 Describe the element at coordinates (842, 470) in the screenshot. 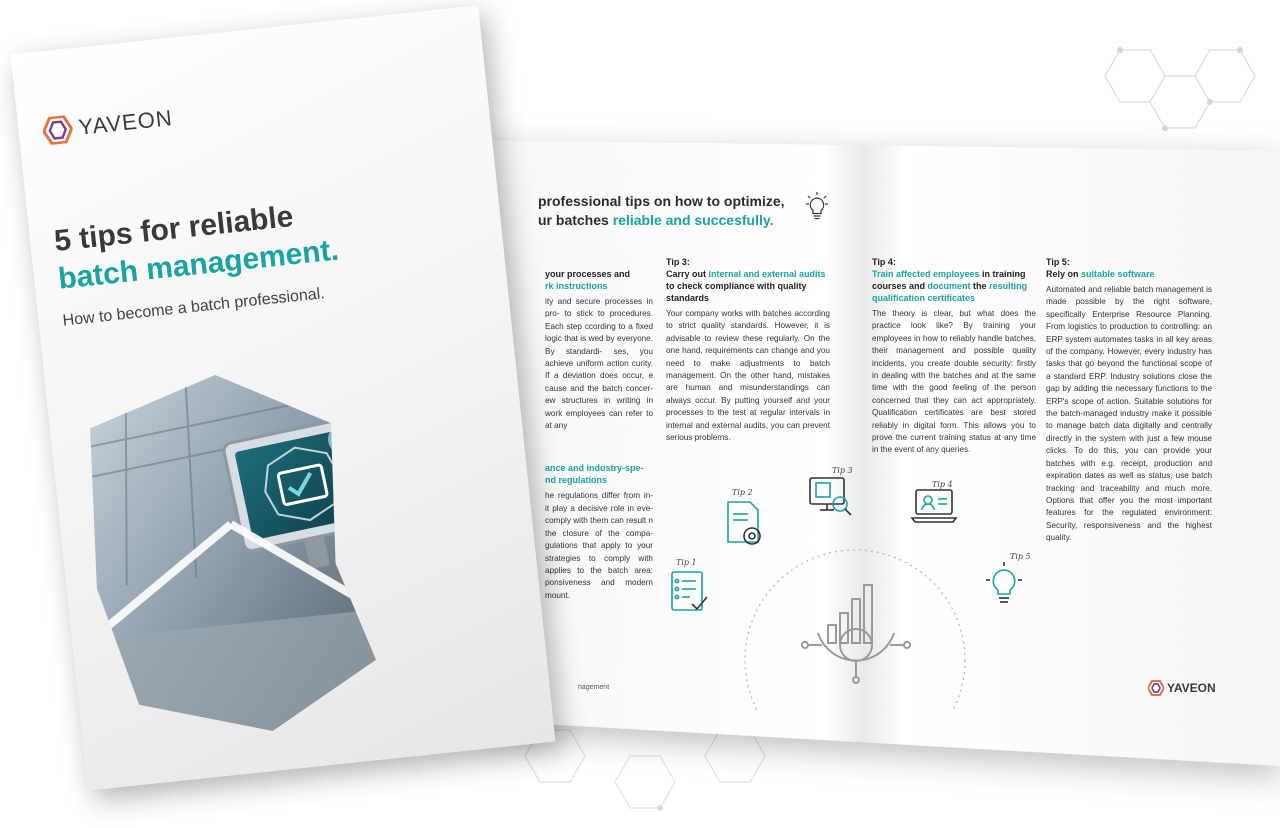

I see `diagram-label-tip3: Tip 3` at that location.